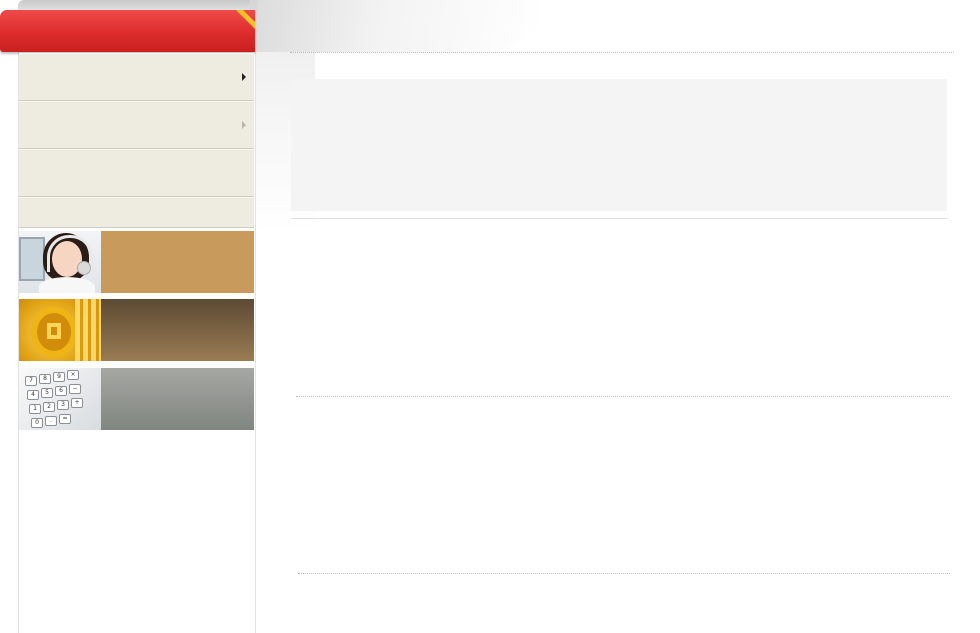 This screenshot has height=633, width=980. Describe the element at coordinates (60, 399) in the screenshot. I see `calculator-keypad-photo: 7 8 9 × 4 5 6 − 1 2 3 + 0 . =` at that location.